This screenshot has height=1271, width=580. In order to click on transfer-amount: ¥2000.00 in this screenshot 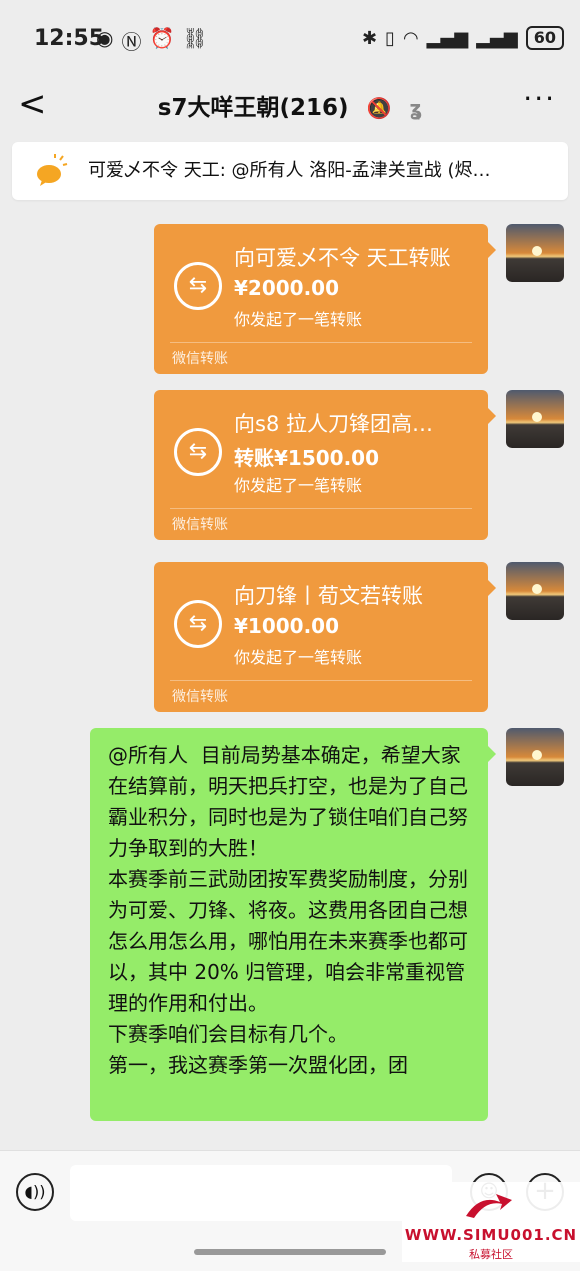, I will do `click(287, 288)`.